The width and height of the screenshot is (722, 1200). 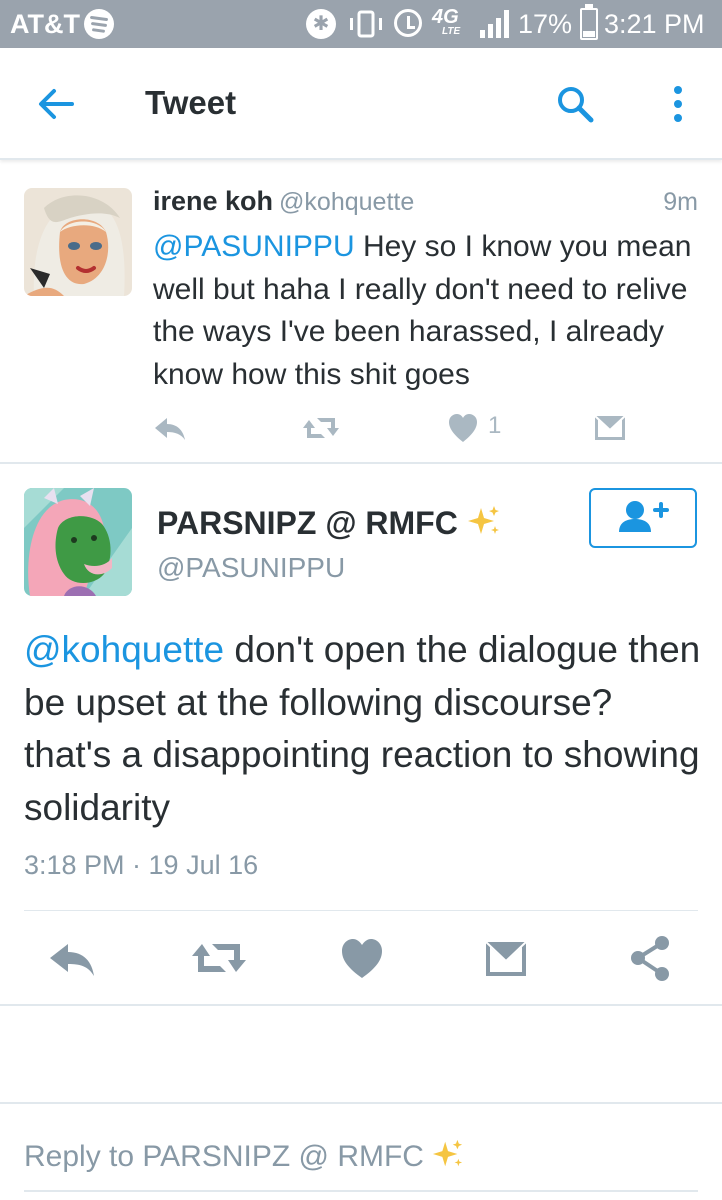 I want to click on search-icon, so click(x=575, y=104).